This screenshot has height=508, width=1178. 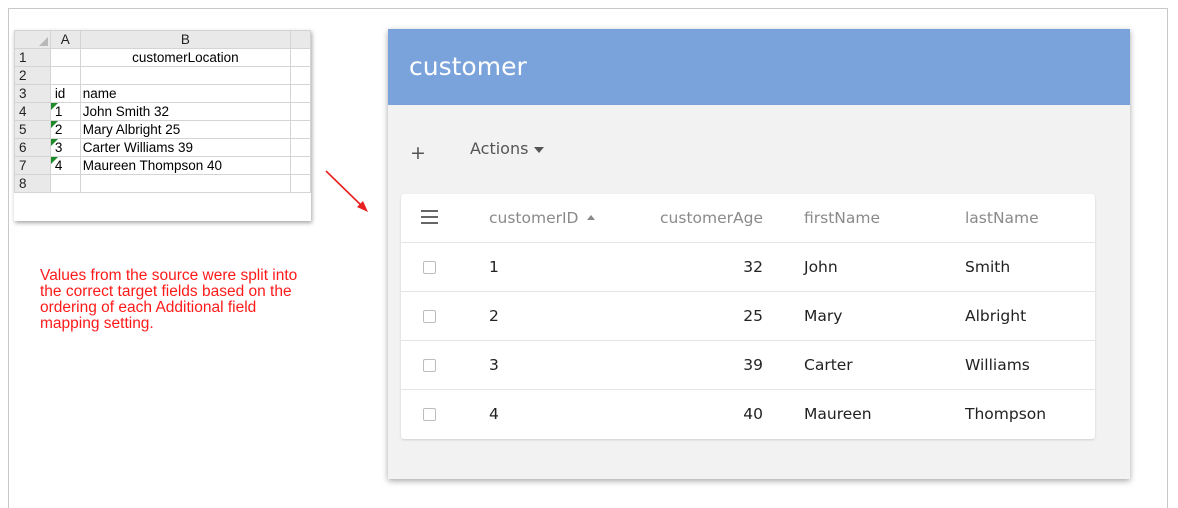 What do you see at coordinates (429, 219) in the screenshot?
I see `menu-icon` at bounding box center [429, 219].